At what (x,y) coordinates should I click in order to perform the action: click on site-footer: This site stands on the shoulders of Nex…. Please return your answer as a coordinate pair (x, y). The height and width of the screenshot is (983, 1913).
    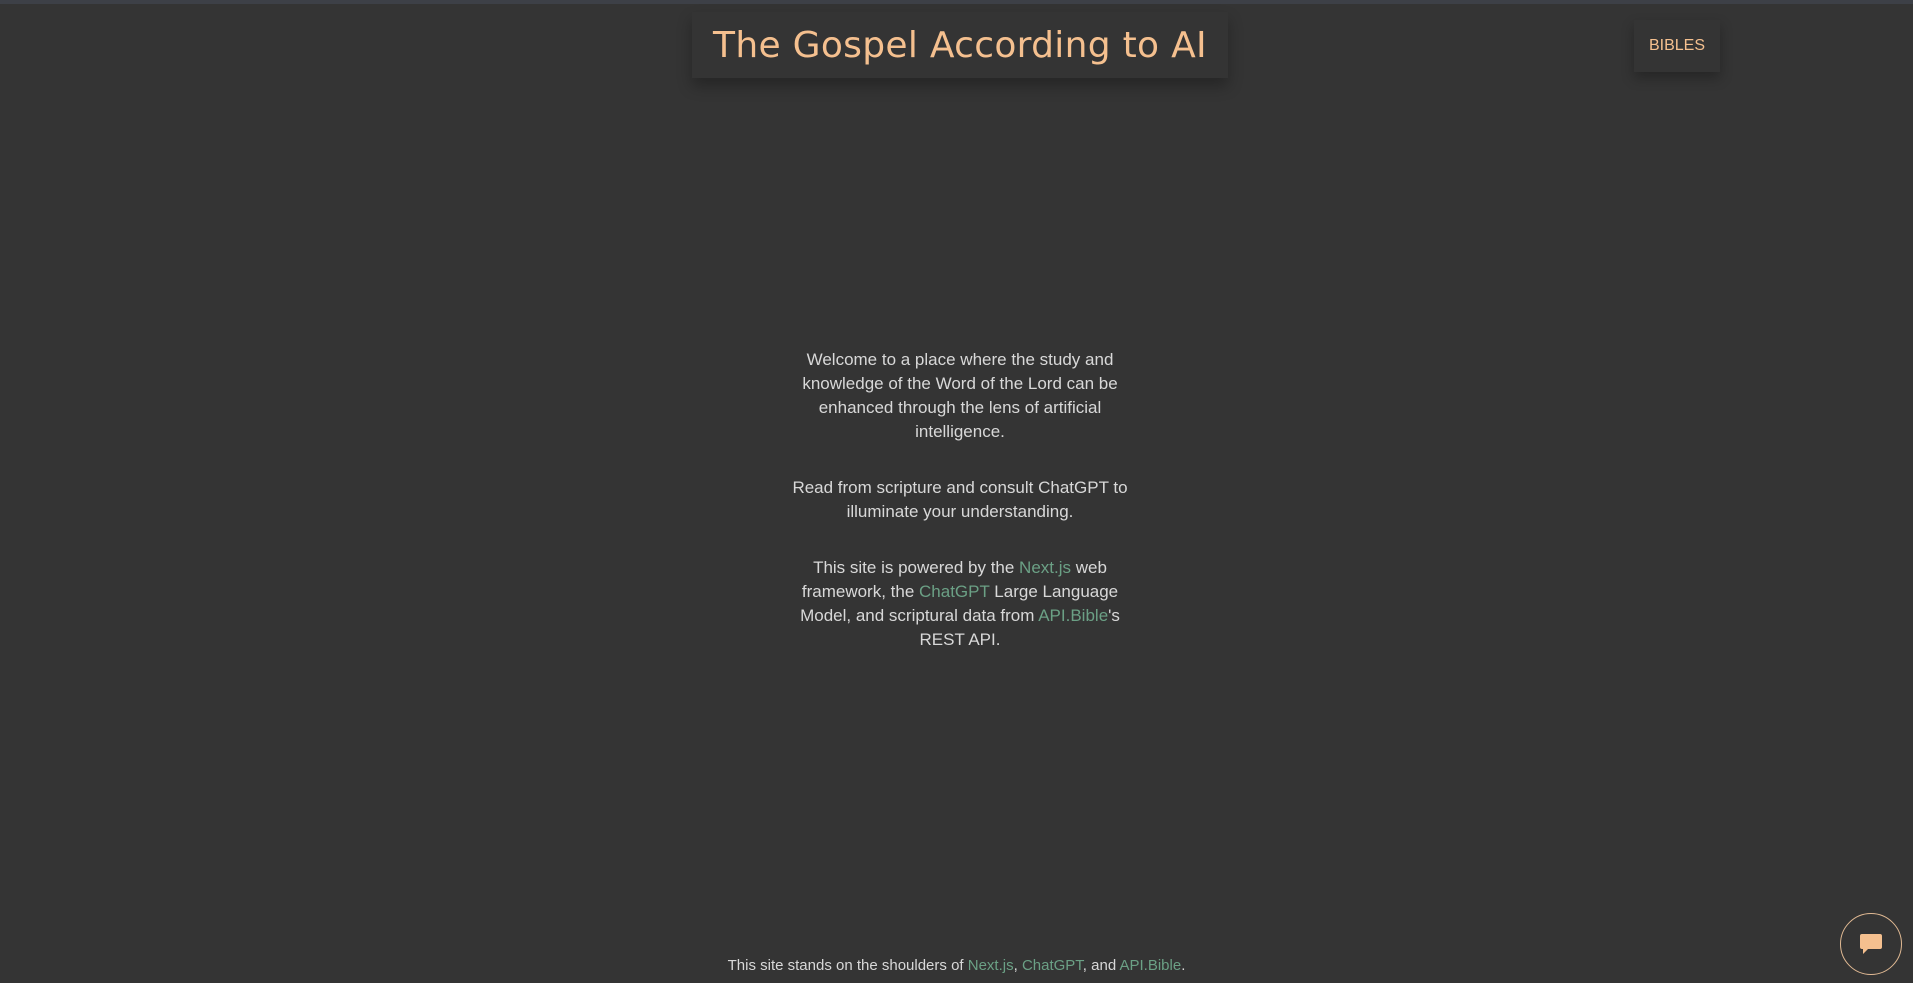
    Looking at the image, I should click on (956, 966).